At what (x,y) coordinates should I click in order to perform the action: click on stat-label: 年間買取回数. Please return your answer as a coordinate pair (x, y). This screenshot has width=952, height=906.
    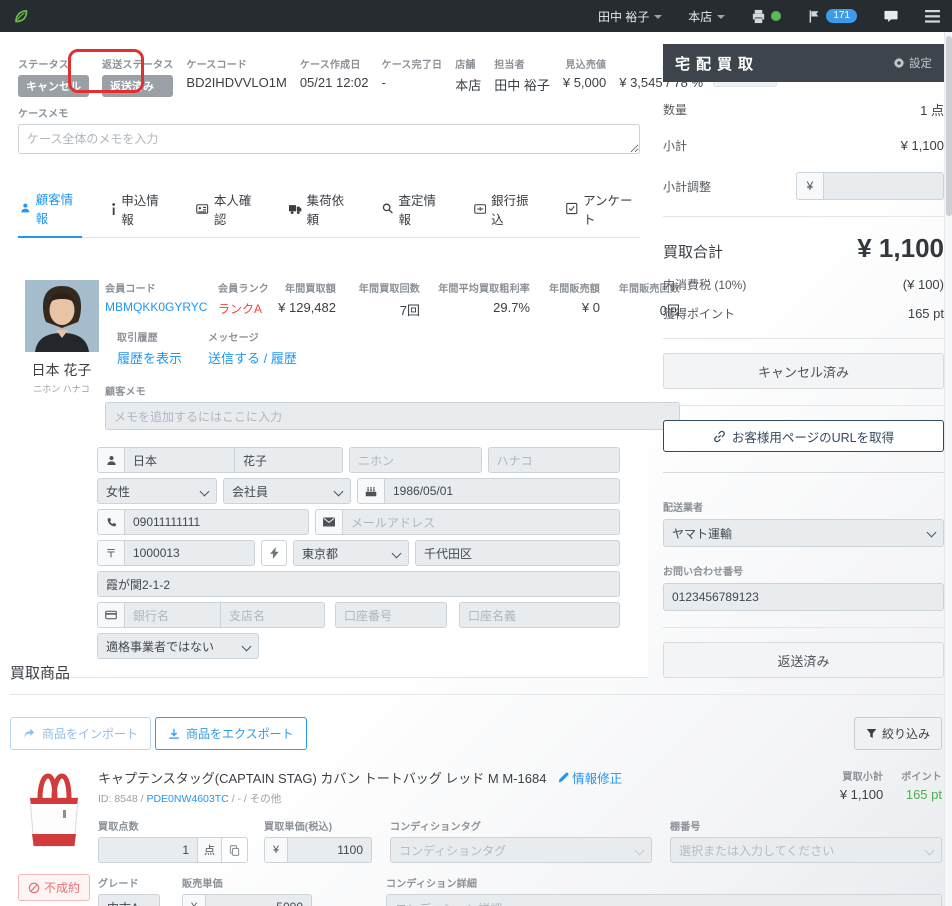
    Looking at the image, I should click on (389, 289).